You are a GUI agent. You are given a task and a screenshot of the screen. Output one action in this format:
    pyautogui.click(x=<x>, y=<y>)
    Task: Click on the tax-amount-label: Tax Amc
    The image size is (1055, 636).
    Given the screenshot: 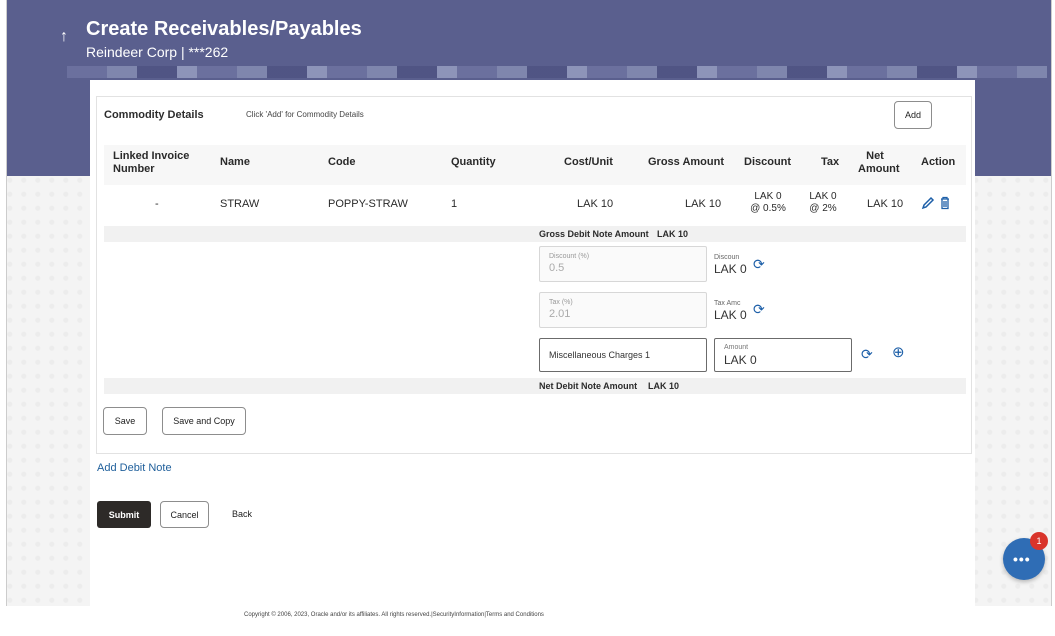 What is the action you would take?
    pyautogui.click(x=727, y=303)
    